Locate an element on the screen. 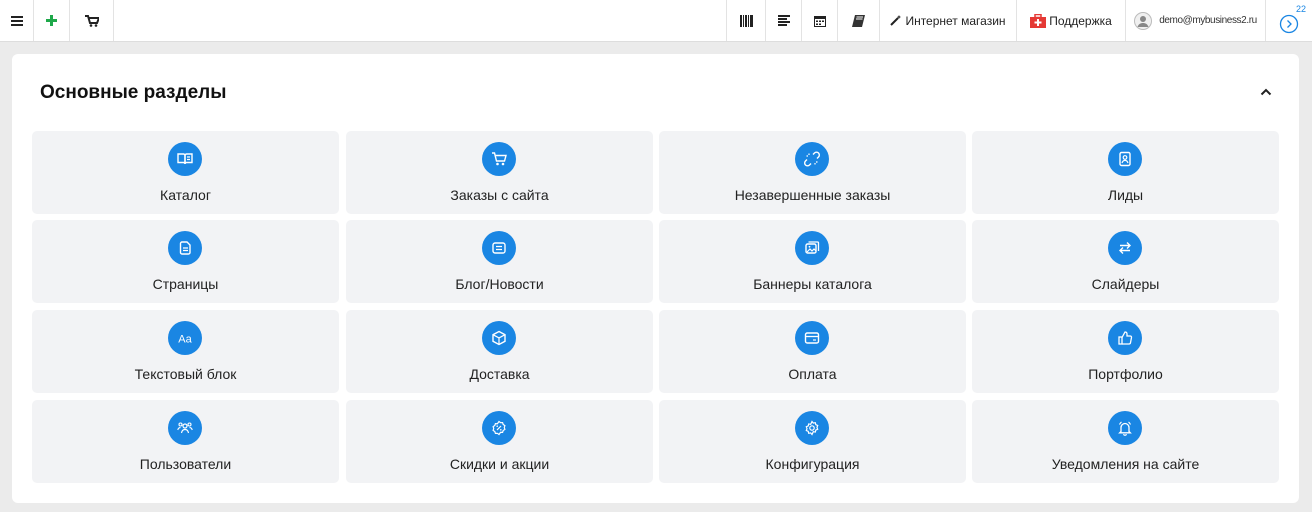  discount-icon is located at coordinates (499, 428).